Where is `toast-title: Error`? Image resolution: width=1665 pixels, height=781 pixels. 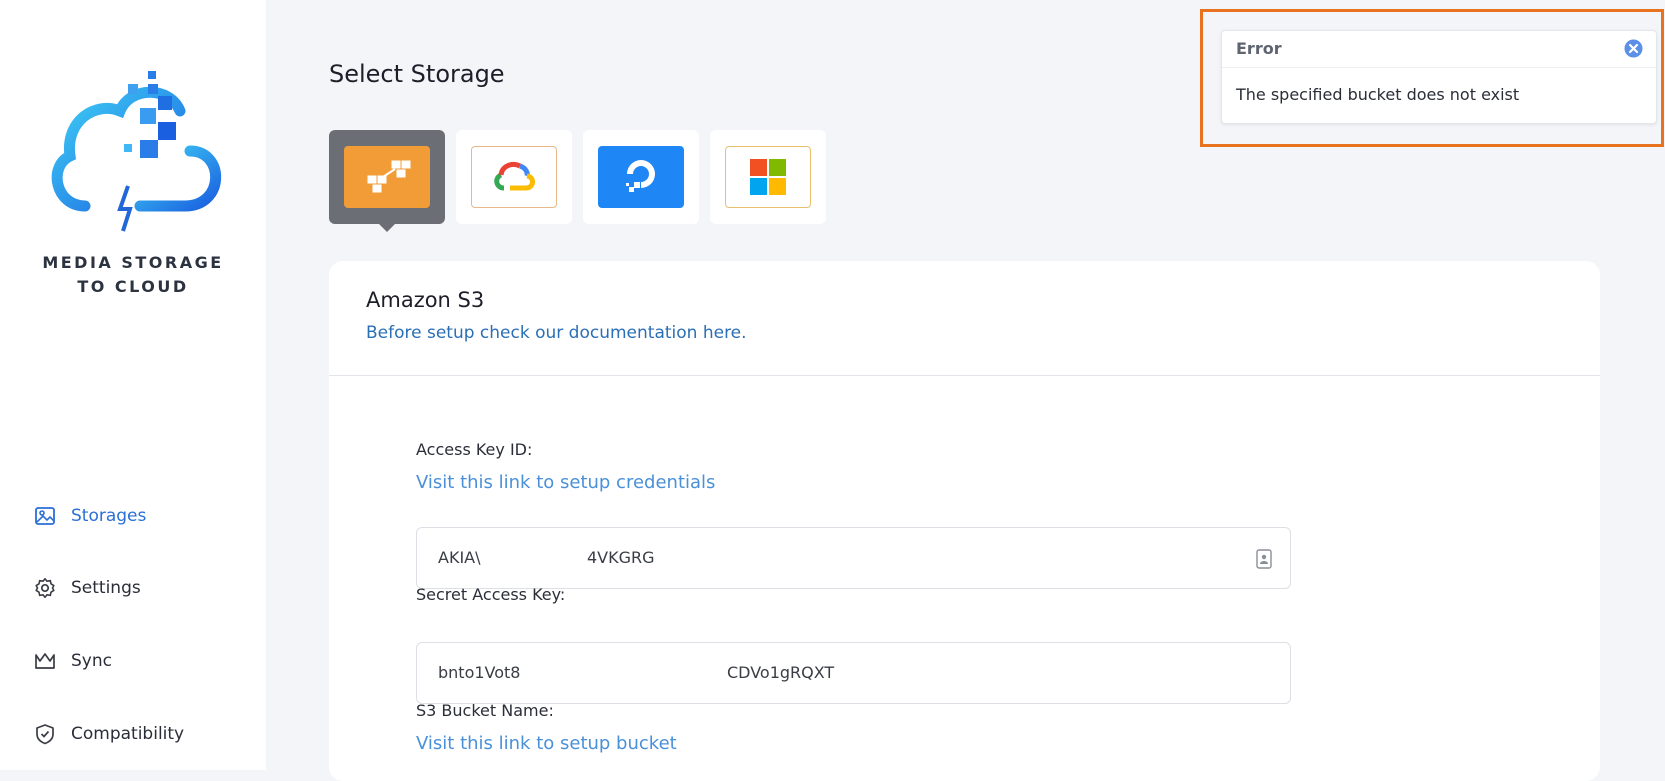
toast-title: Error is located at coordinates (1259, 48).